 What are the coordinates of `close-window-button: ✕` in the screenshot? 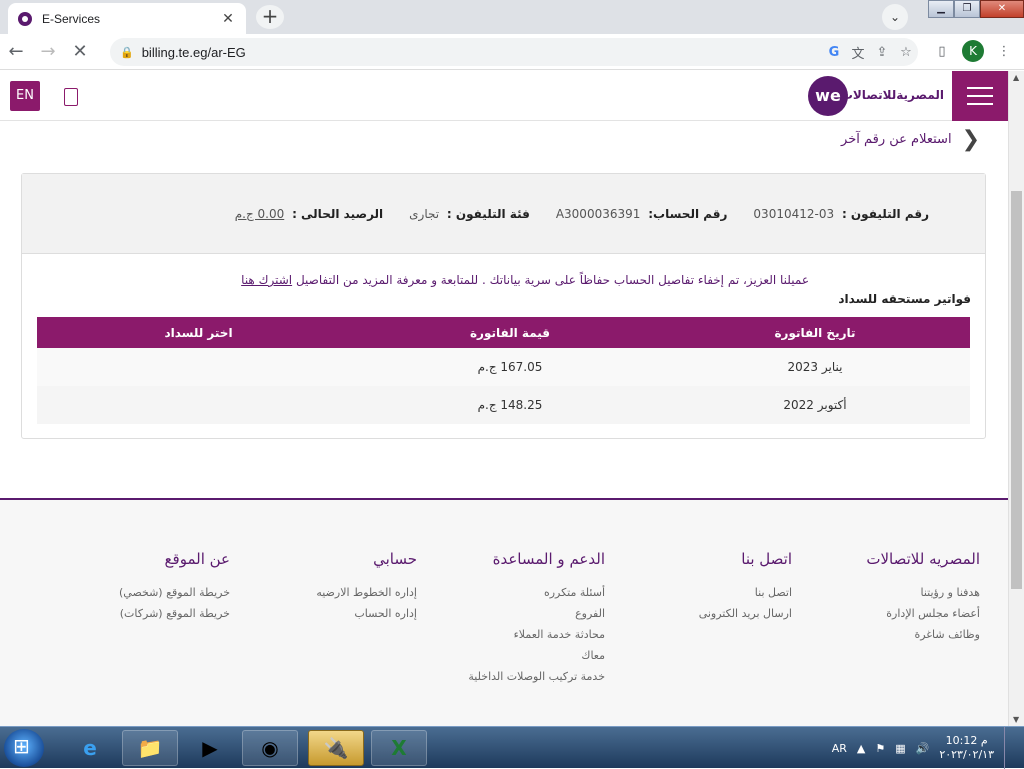 It's located at (1002, 9).